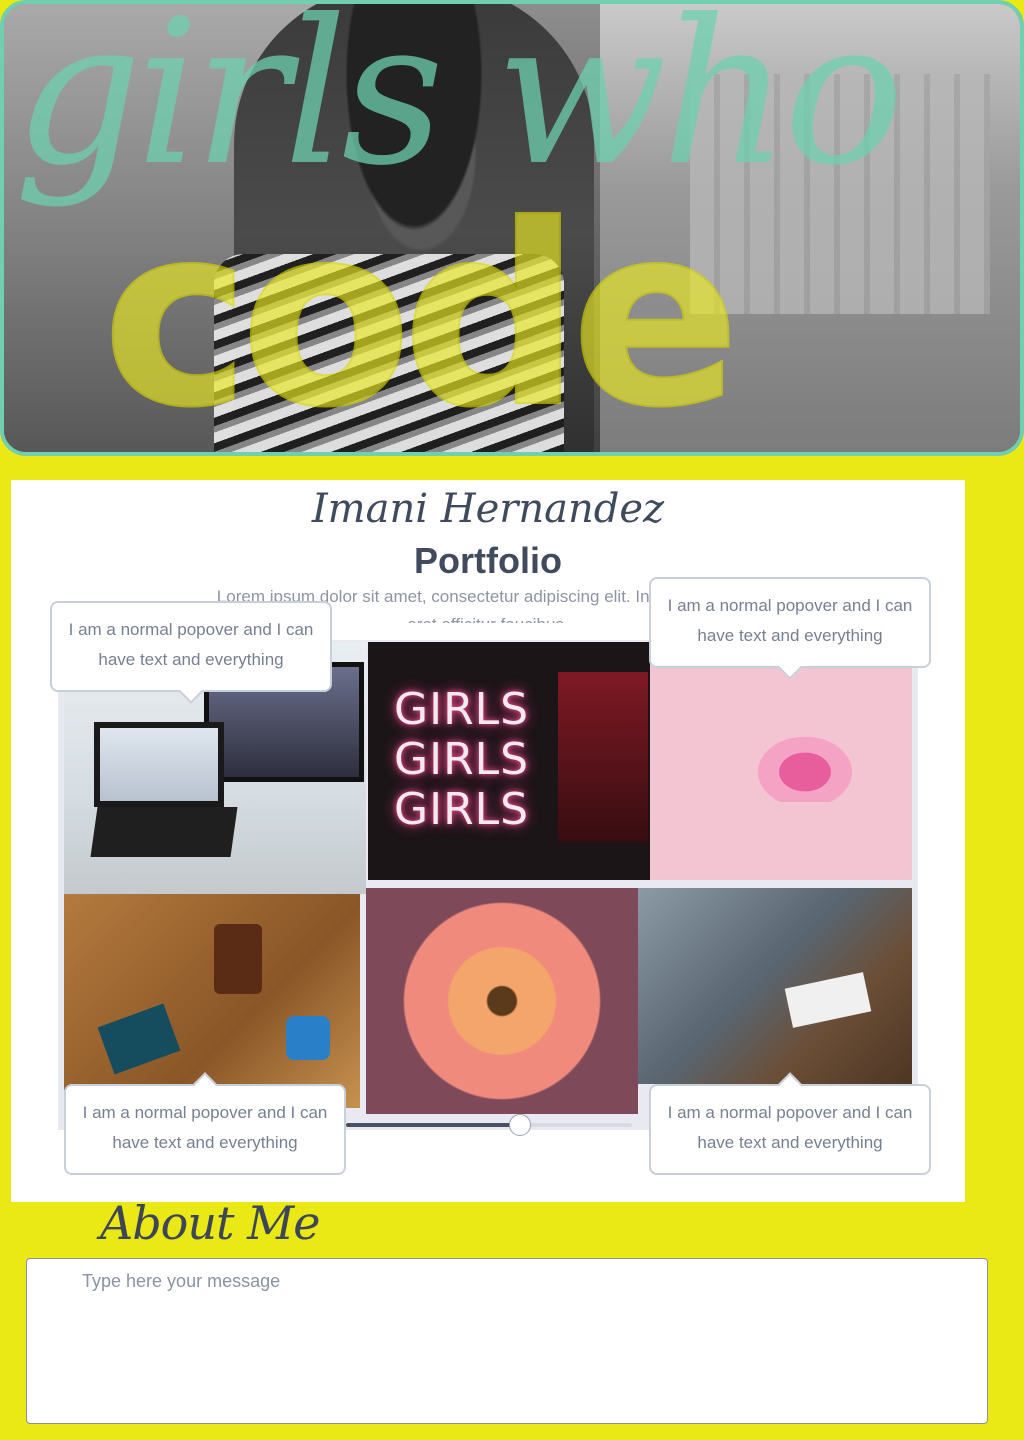  Describe the element at coordinates (488, 509) in the screenshot. I see `owner-name: Imani Hernandez` at that location.